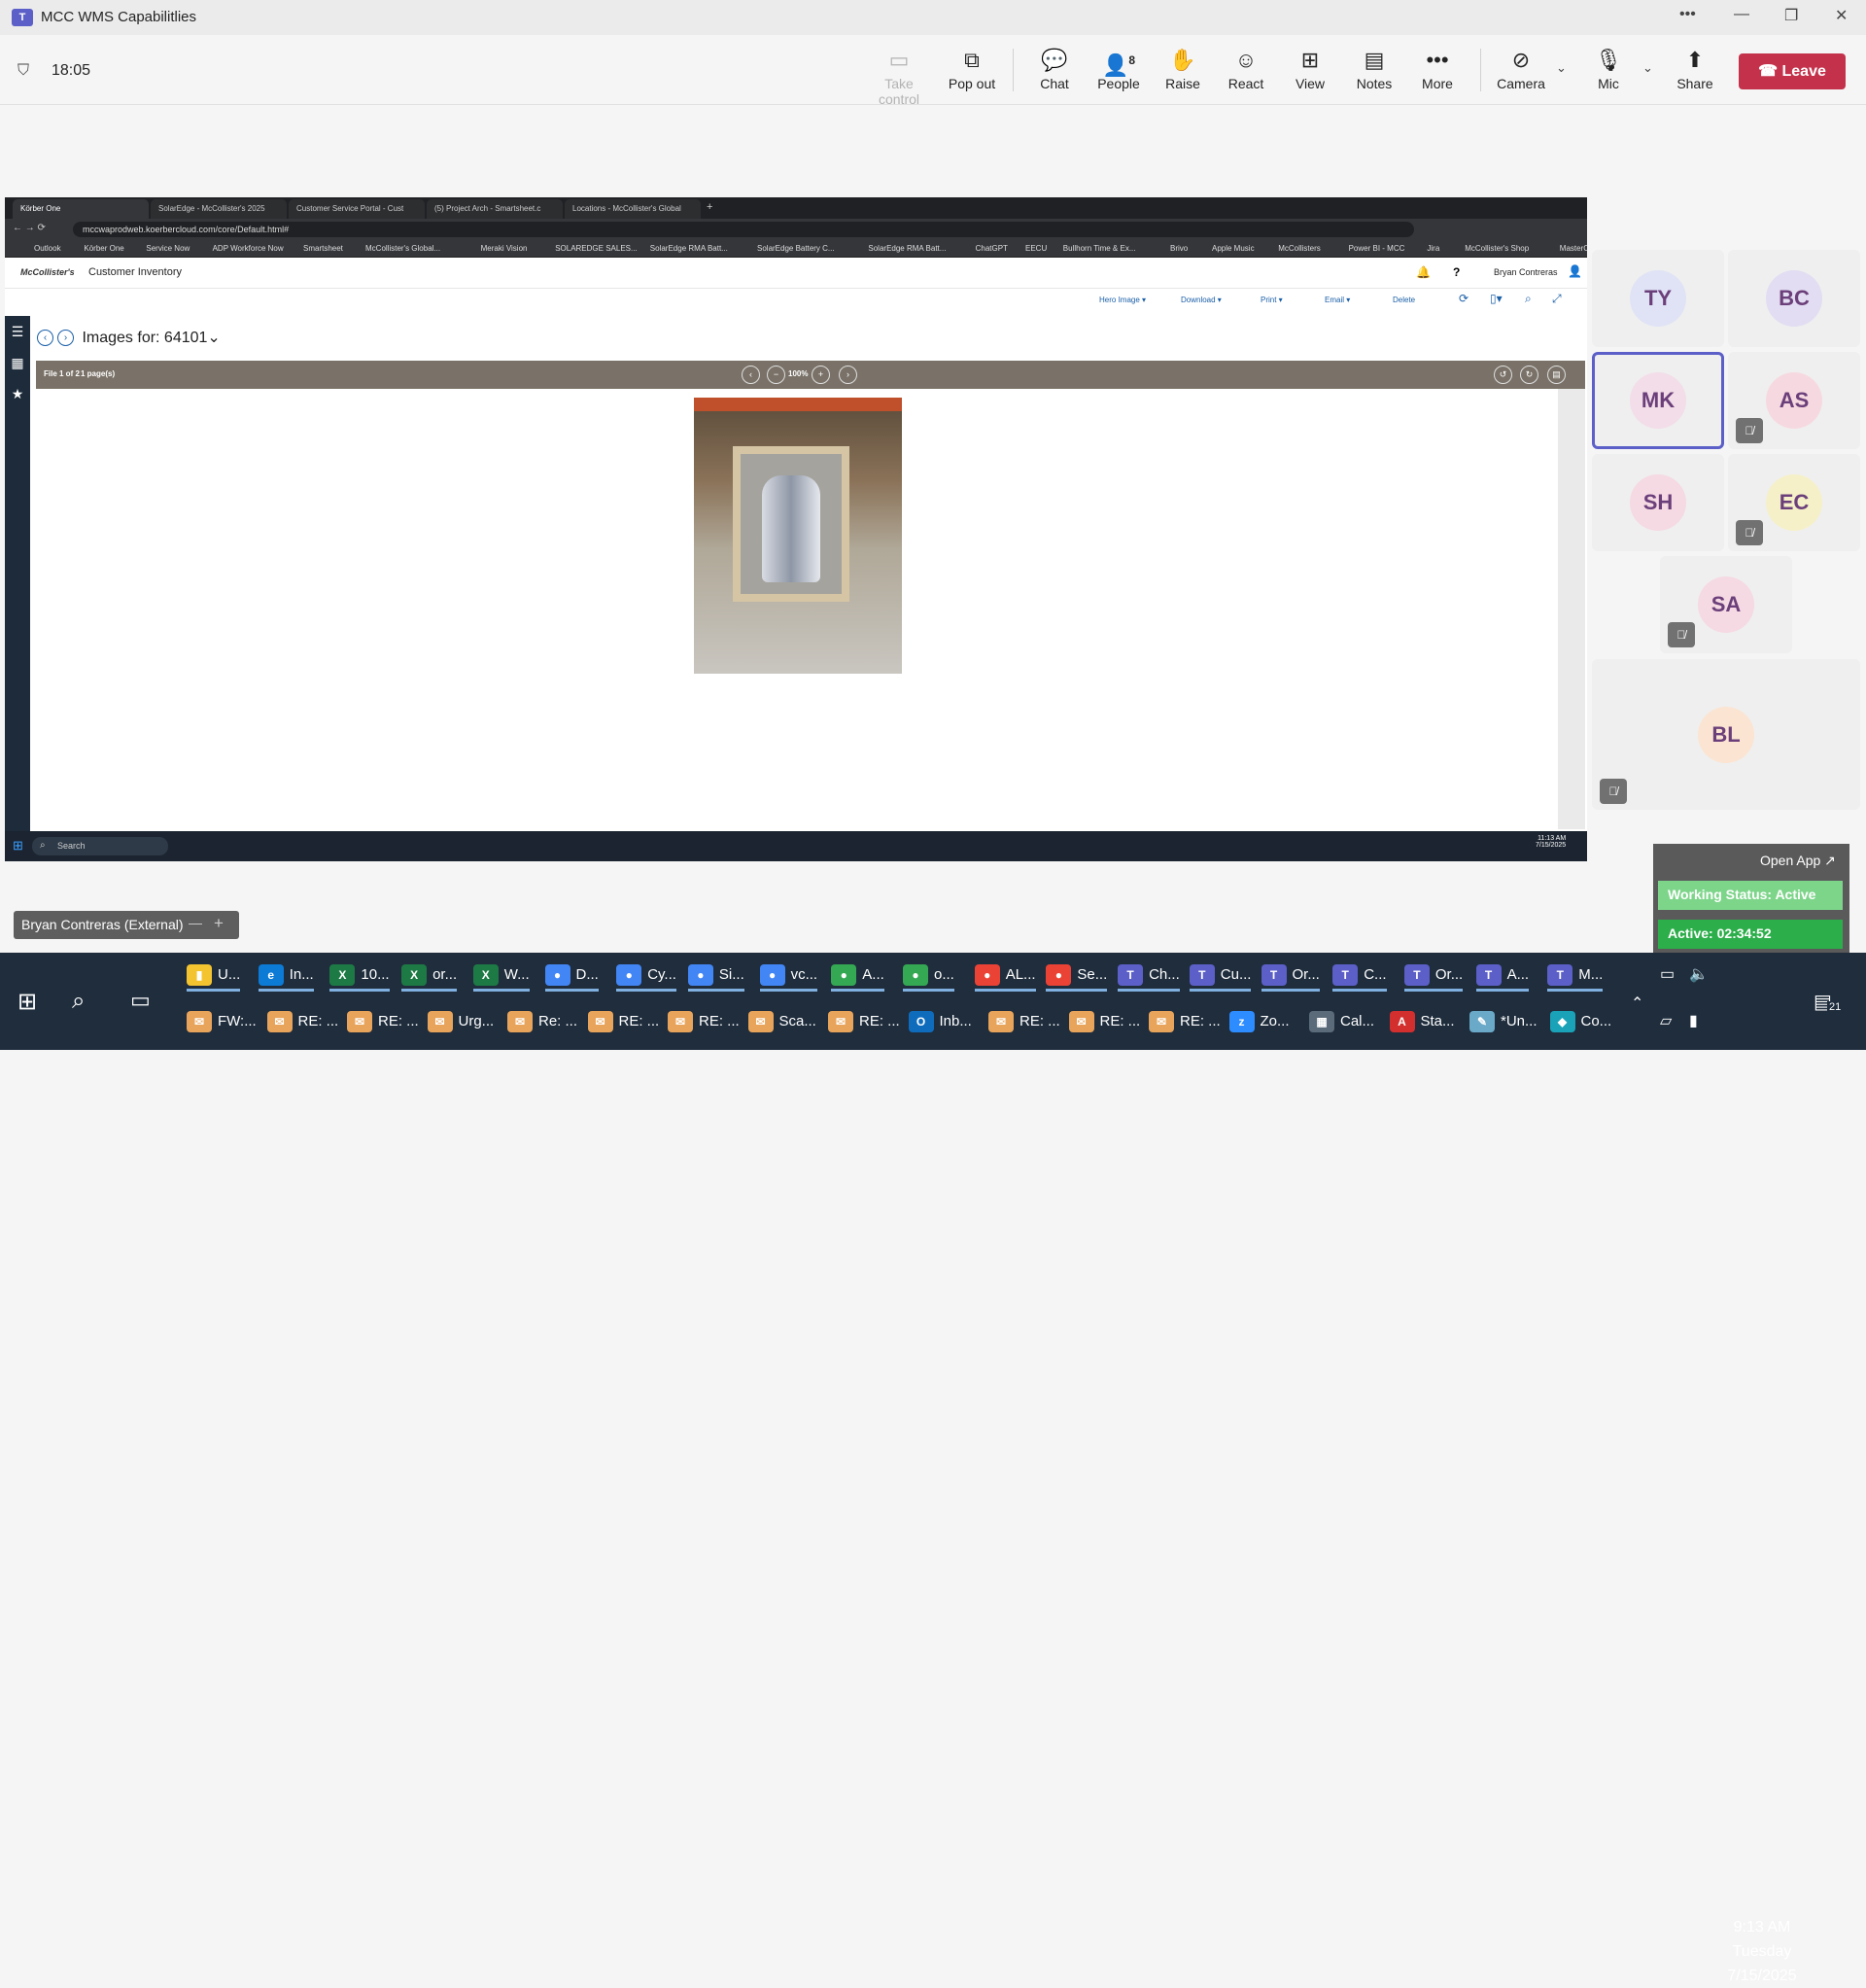  What do you see at coordinates (17, 367) in the screenshot?
I see `apps-grid-icon: ▦` at bounding box center [17, 367].